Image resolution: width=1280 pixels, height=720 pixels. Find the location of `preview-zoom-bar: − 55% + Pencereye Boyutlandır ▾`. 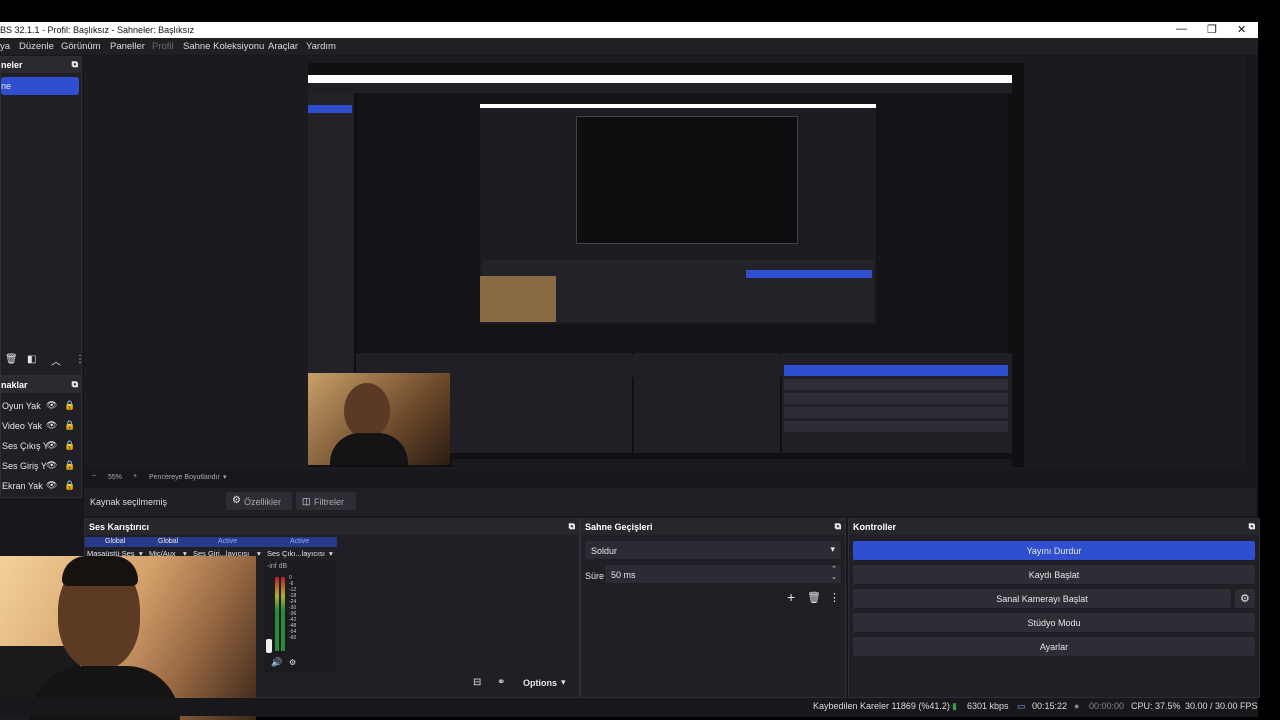

preview-zoom-bar: − 55% + Pencereye Boyutlandır ▾ is located at coordinates (284, 478).